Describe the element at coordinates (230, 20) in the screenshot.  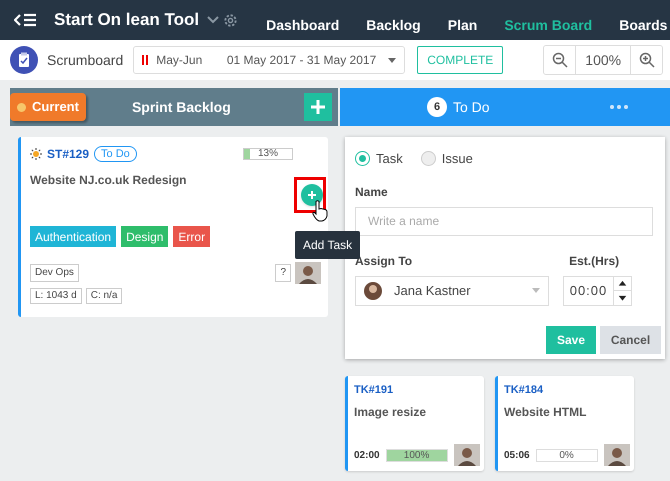
I see `settings-icon` at that location.